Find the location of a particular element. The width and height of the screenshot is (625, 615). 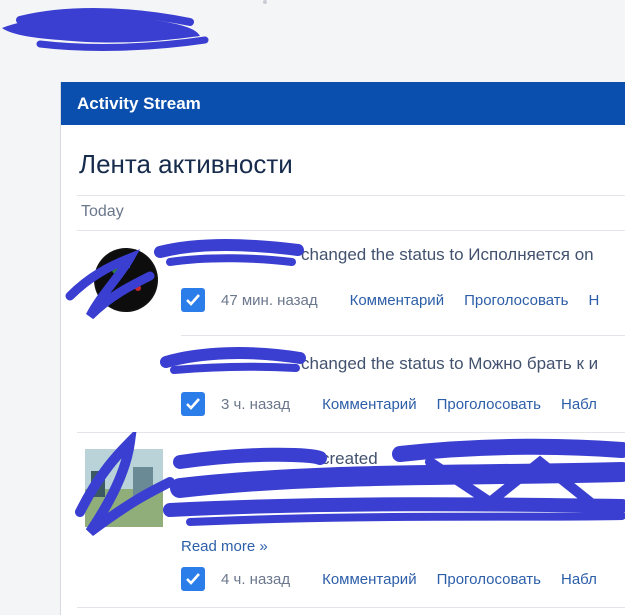

decorative-dot is located at coordinates (265, 2).